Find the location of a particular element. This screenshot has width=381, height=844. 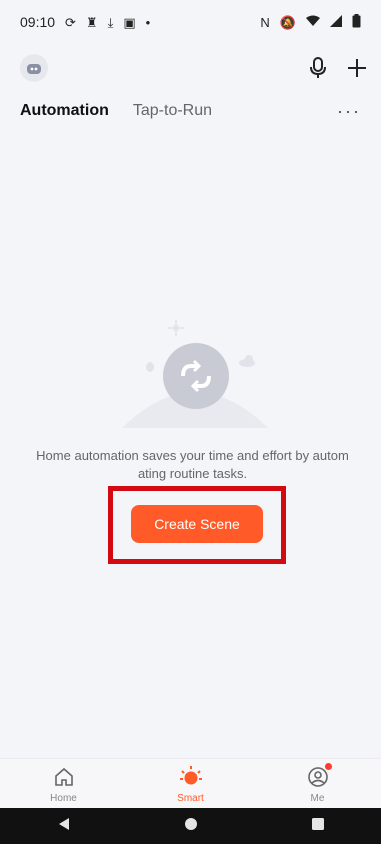

tab-bar: Automation Tap-to-Run ··· is located at coordinates (190, 111).